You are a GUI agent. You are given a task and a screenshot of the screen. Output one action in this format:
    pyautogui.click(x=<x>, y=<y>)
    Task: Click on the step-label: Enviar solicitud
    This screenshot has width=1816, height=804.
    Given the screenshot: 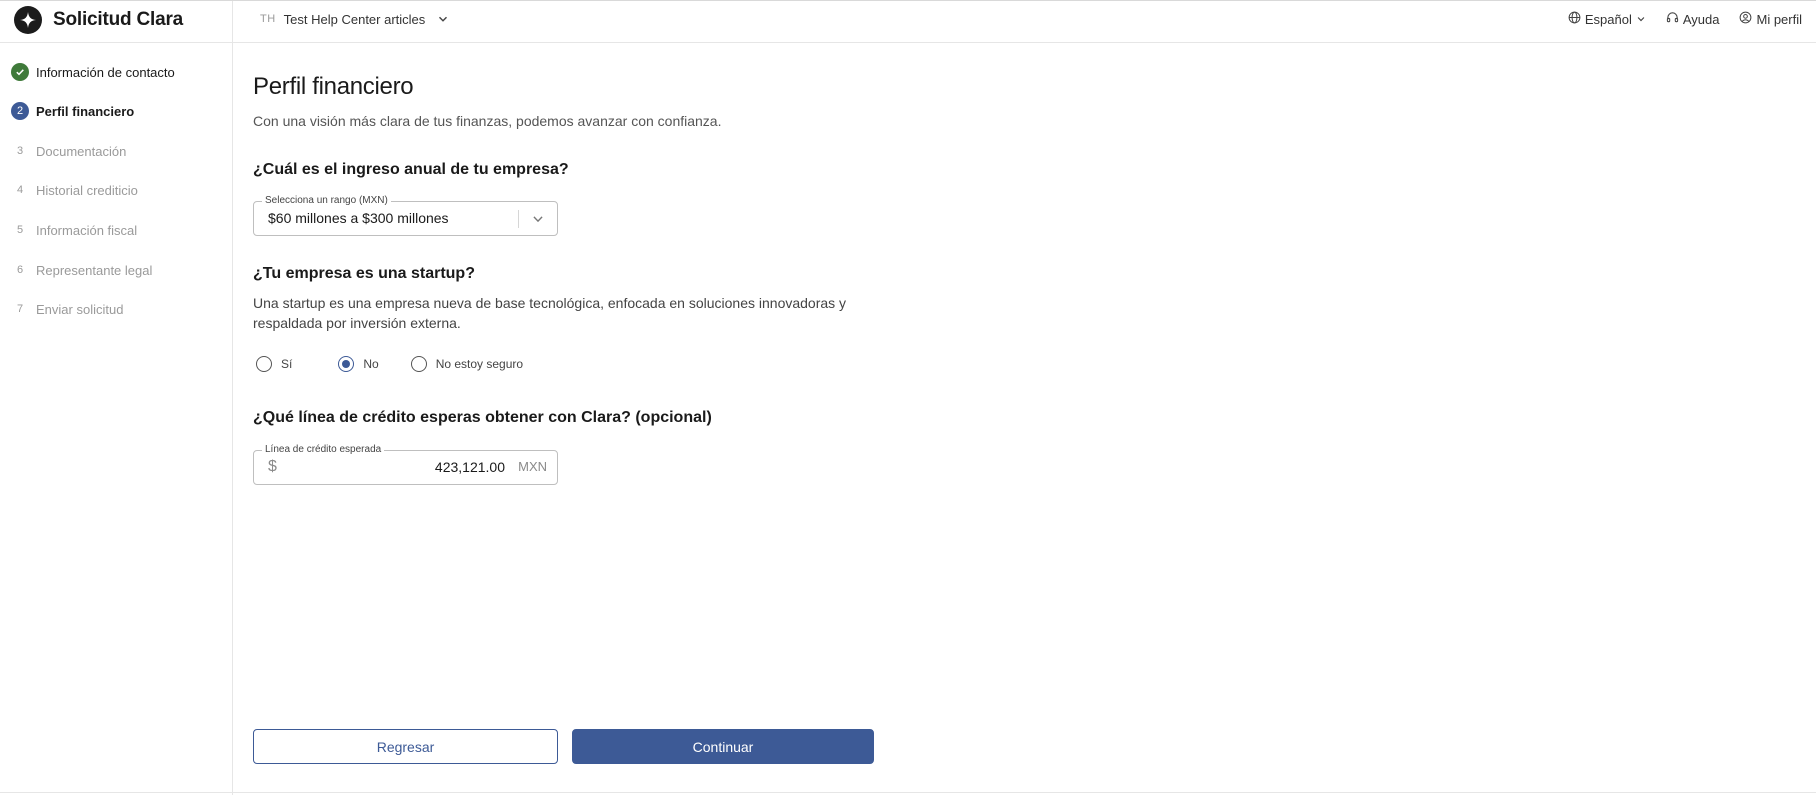 What is the action you would take?
    pyautogui.click(x=80, y=309)
    